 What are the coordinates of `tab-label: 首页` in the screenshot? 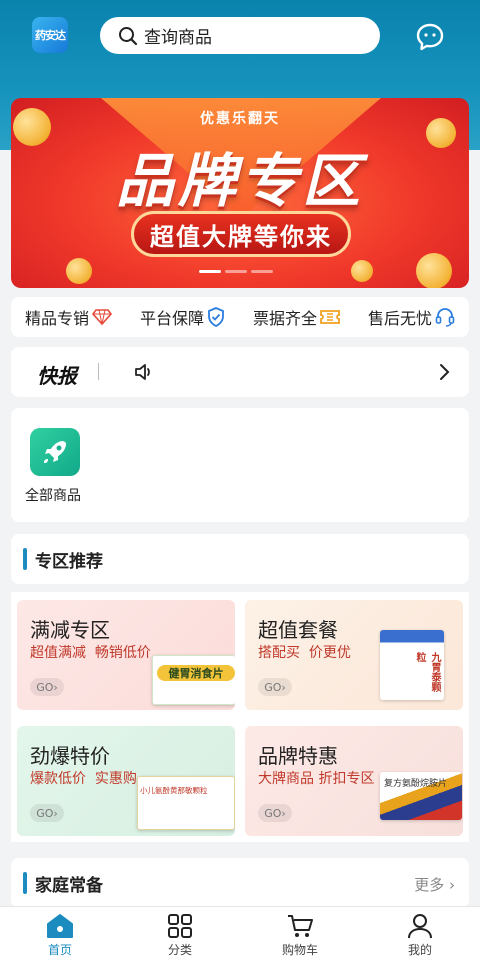 It's located at (59, 950).